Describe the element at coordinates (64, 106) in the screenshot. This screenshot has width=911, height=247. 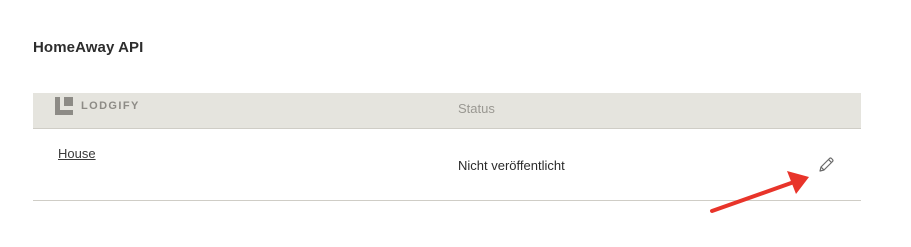
I see `lodgify-logo-icon` at that location.